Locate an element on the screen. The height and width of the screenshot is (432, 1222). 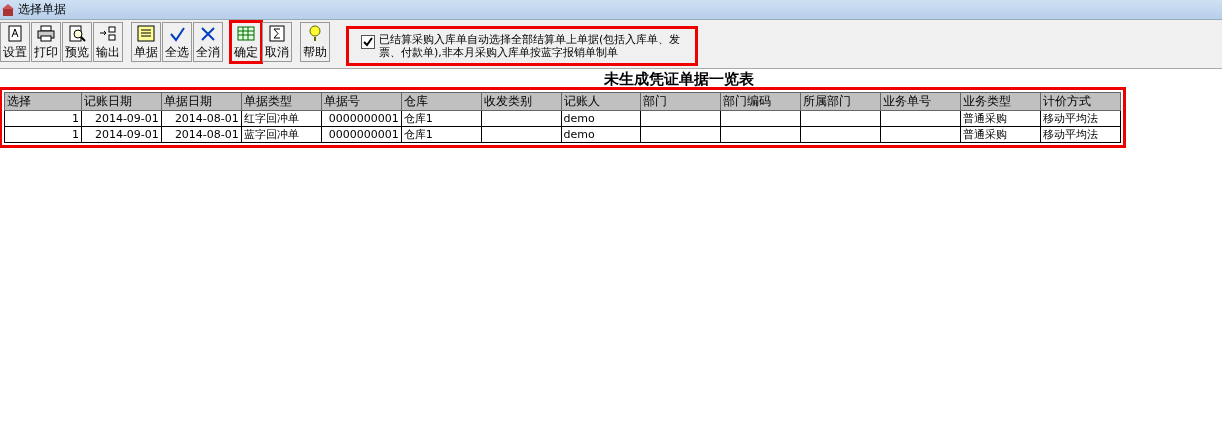
toolbar-button: 取消 is located at coordinates (277, 42).